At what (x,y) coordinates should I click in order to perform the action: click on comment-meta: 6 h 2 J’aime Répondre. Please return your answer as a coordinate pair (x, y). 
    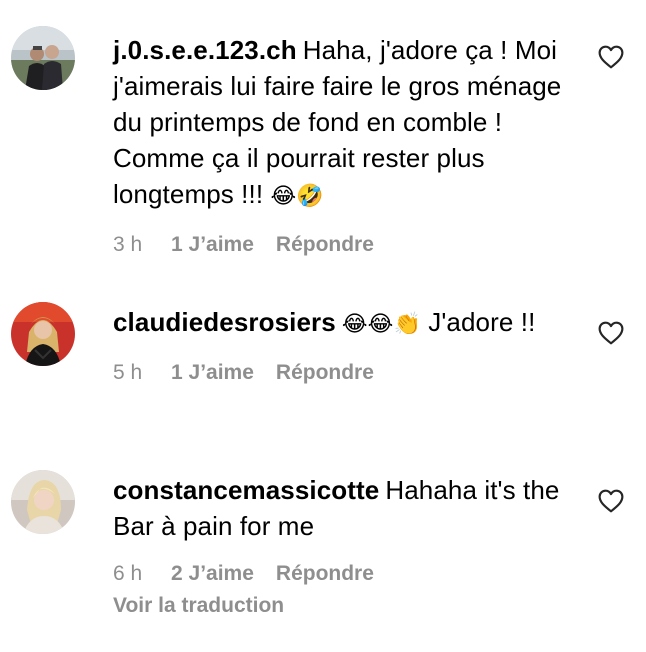
    Looking at the image, I should click on (348, 574).